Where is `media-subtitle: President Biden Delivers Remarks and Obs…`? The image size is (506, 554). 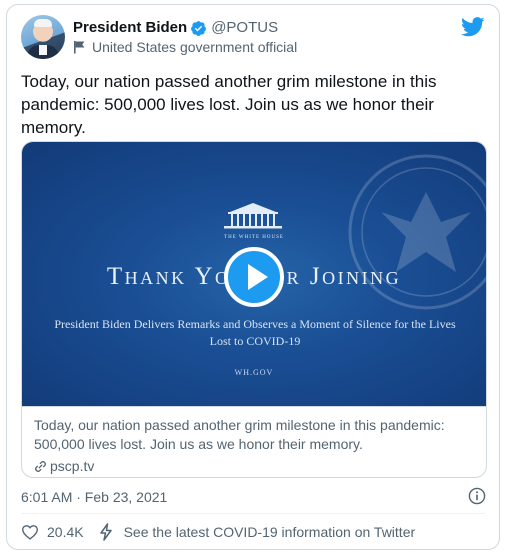
media-subtitle: President Biden Delivers Remarks and Obs… is located at coordinates (255, 332).